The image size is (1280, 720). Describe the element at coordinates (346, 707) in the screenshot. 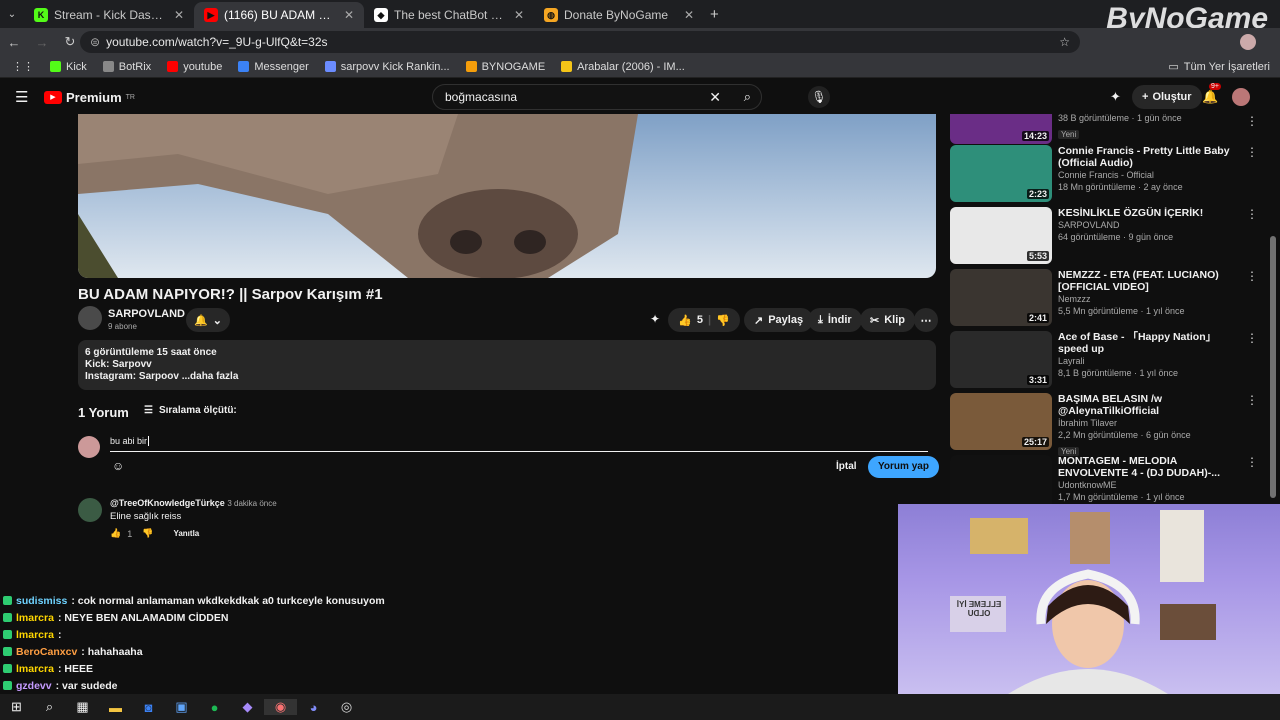

I see `obs-icon: ◎` at that location.